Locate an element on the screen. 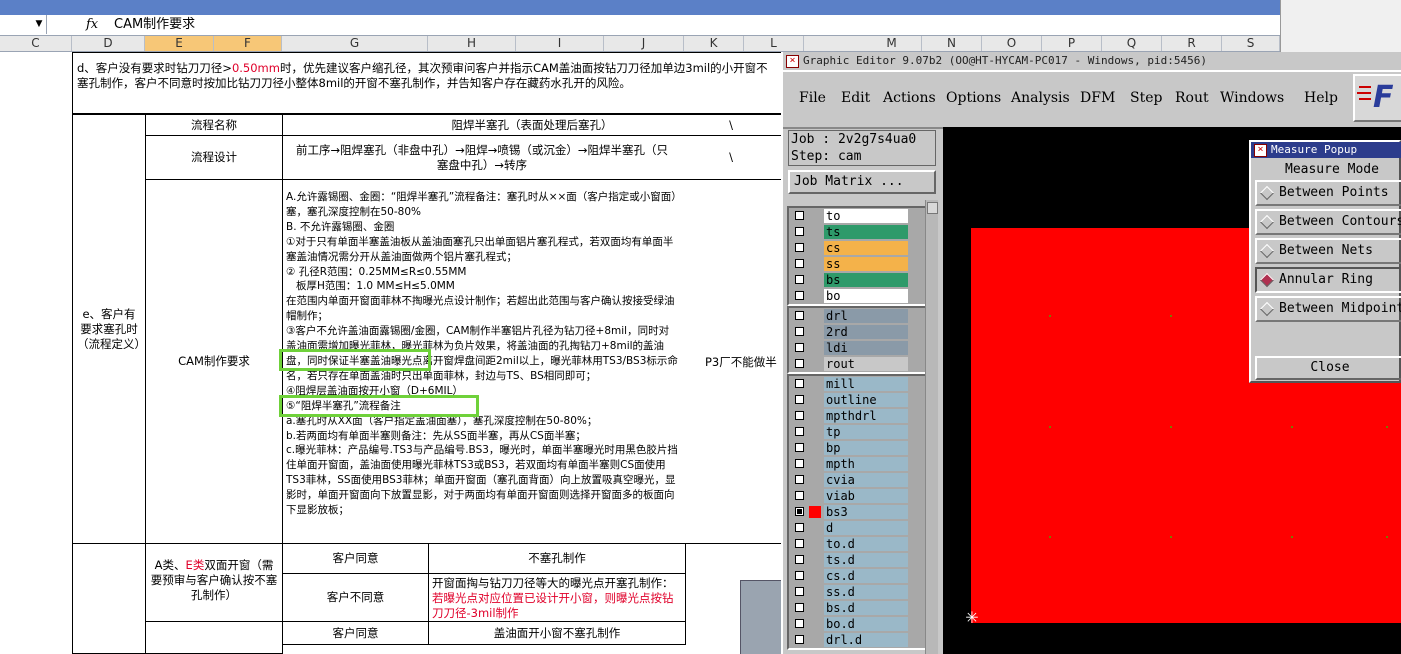 This screenshot has width=1401, height=654. layer-name: to.d is located at coordinates (866, 544).